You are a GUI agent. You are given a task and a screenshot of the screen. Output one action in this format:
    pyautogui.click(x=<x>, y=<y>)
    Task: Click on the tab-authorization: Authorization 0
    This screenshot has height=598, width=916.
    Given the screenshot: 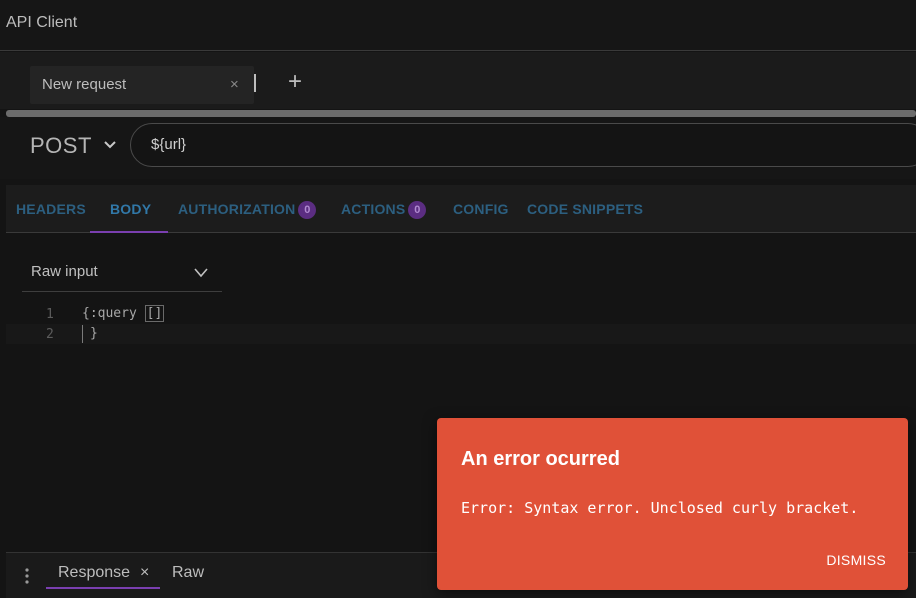 What is the action you would take?
    pyautogui.click(x=247, y=209)
    